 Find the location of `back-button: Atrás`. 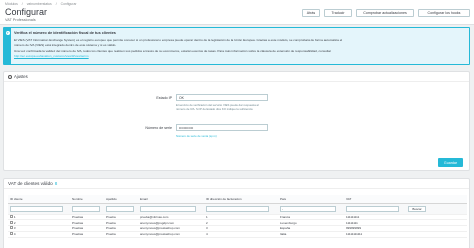

back-button: Atrás is located at coordinates (311, 13).